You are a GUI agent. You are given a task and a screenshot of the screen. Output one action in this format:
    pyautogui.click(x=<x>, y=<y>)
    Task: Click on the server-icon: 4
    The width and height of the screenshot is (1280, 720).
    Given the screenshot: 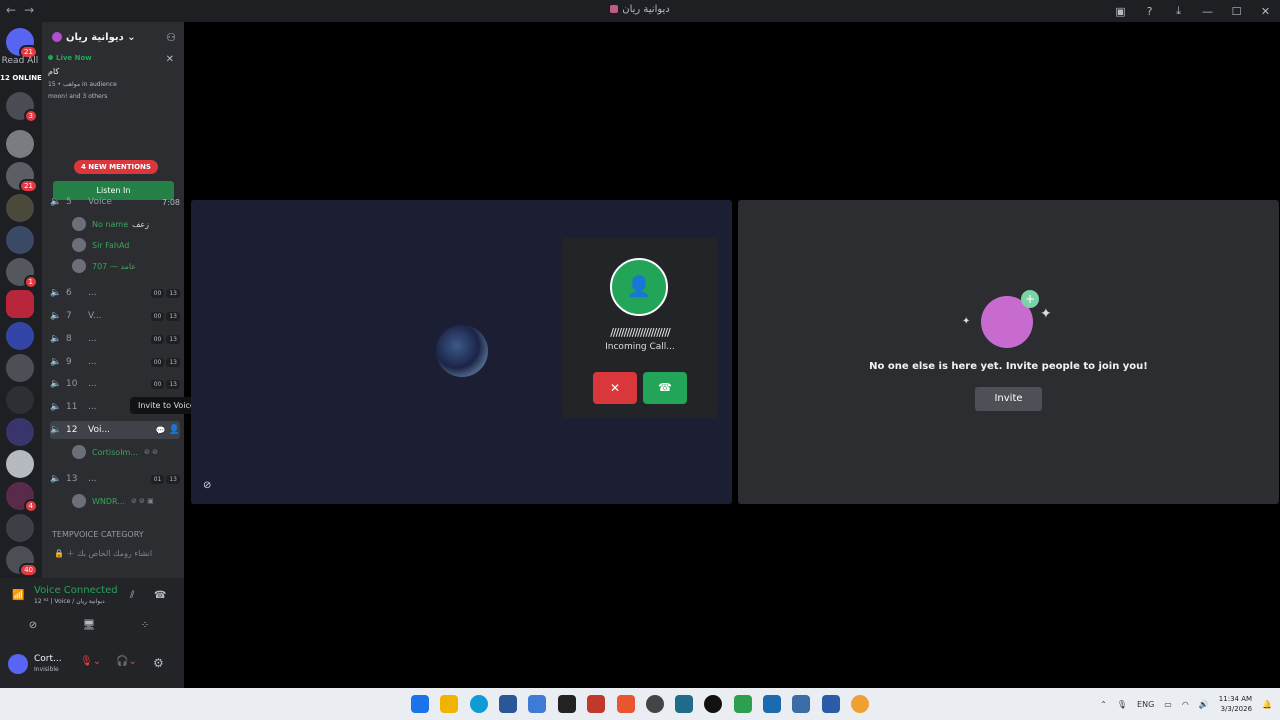 What is the action you would take?
    pyautogui.click(x=22, y=497)
    